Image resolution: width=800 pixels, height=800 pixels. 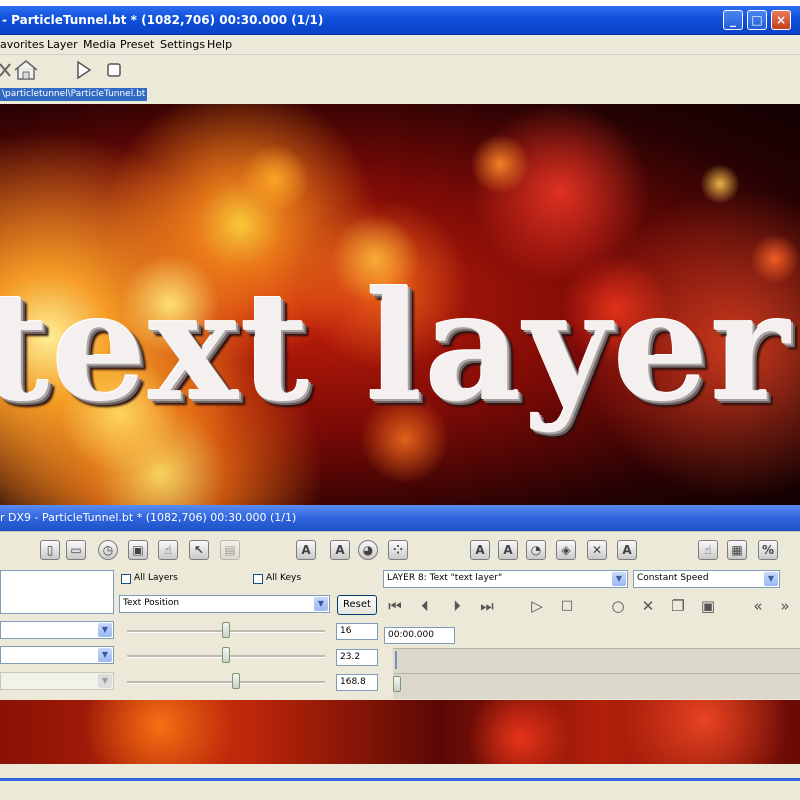 What do you see at coordinates (445, 578) in the screenshot?
I see `layer-select-value: LAYER 8: Text "text layer"` at bounding box center [445, 578].